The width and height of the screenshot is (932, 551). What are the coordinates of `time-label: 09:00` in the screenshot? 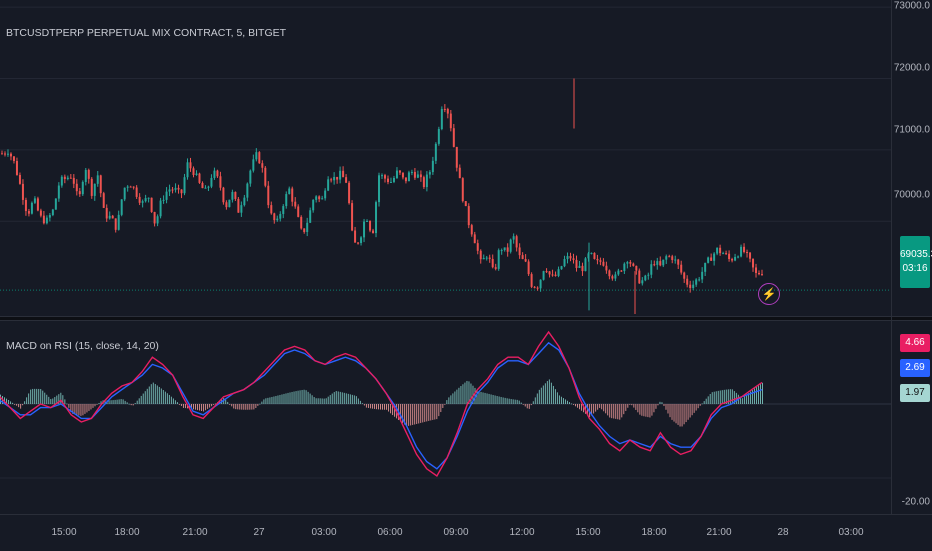 It's located at (456, 532).